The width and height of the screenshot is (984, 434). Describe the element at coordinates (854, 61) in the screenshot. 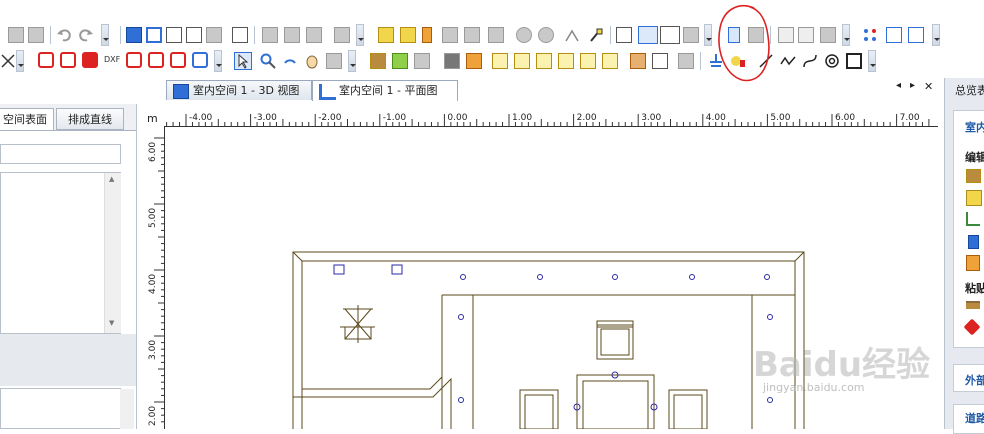

I see `rectangle-tool-icon` at that location.